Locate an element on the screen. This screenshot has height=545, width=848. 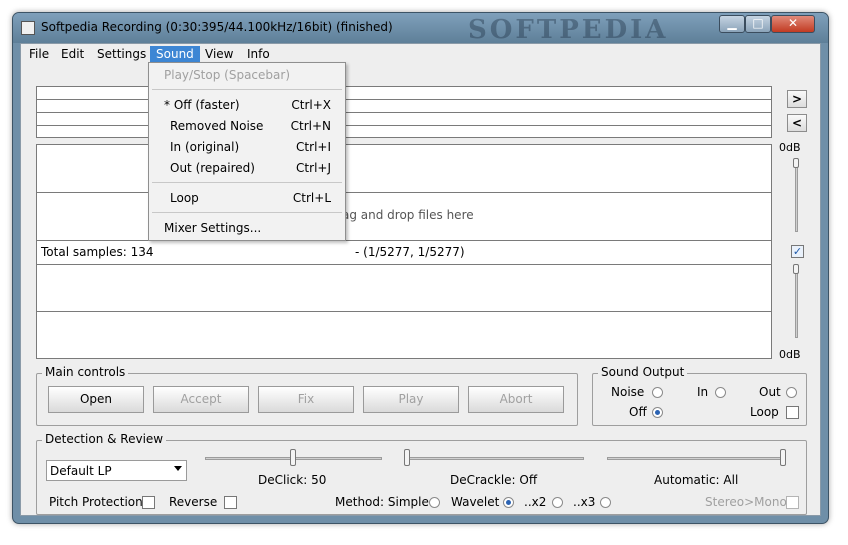
maximize-button: □ is located at coordinates (758, 24).